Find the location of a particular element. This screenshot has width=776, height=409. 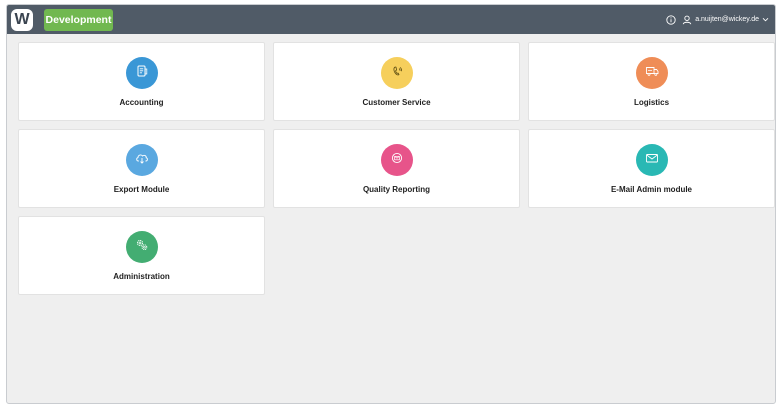

cloud-download-icon is located at coordinates (142, 160).